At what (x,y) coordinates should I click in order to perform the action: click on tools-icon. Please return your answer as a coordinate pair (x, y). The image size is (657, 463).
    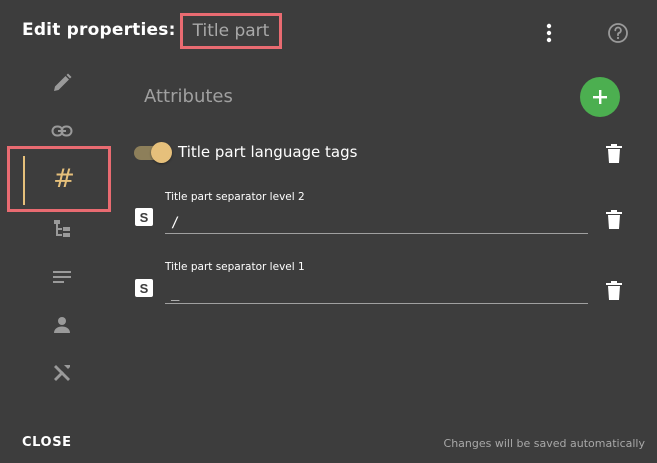
    Looking at the image, I should click on (62, 373).